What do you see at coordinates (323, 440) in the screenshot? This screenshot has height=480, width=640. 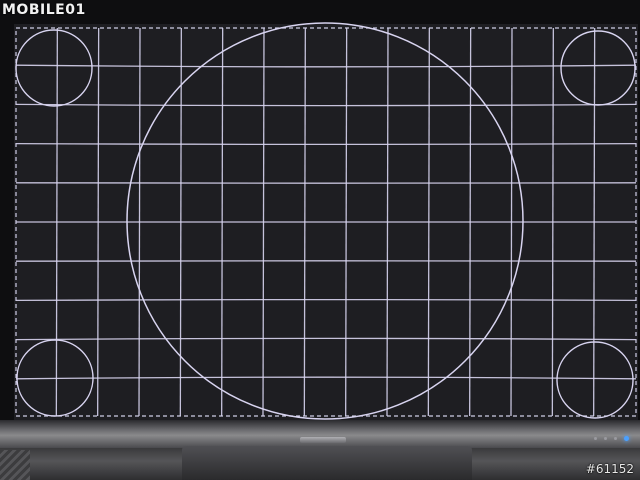 I see `bezel-badge` at bounding box center [323, 440].